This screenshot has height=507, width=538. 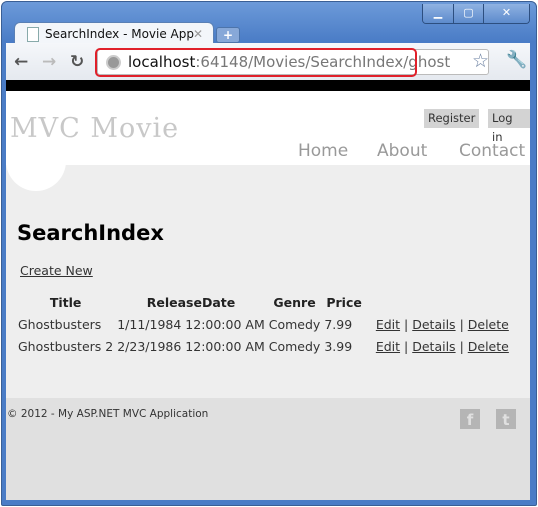 I want to click on column-header-releasedate: ReleaseDate, so click(x=191, y=302).